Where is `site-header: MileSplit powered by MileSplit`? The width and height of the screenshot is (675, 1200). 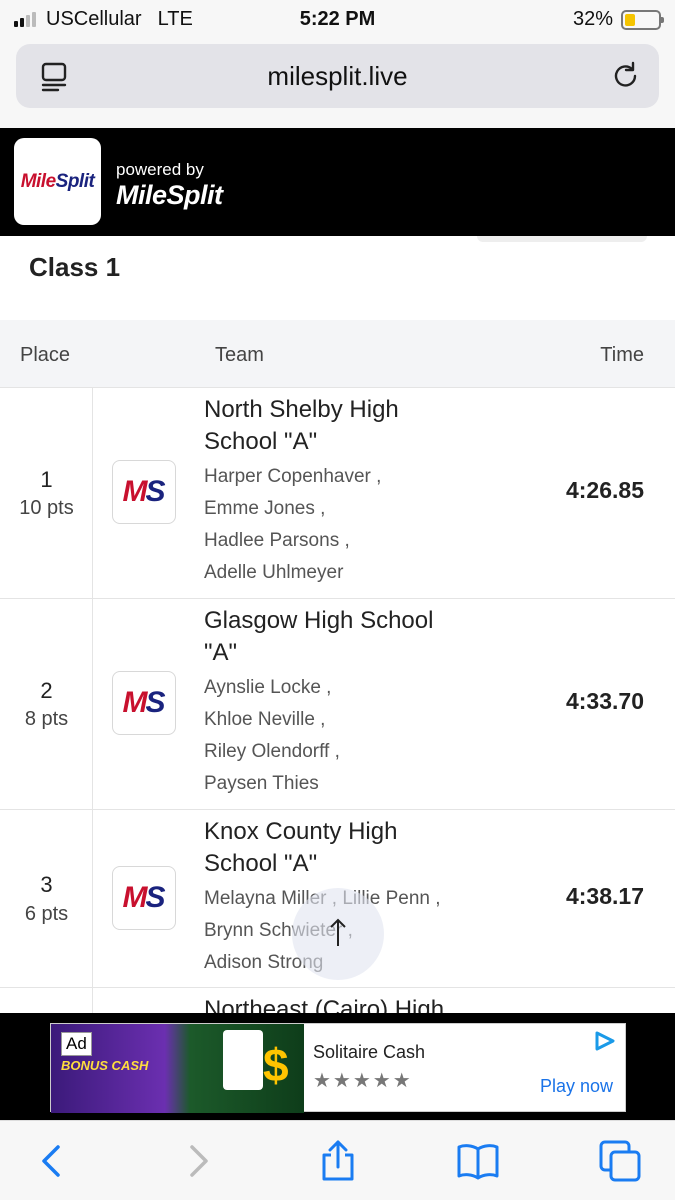 site-header: MileSplit powered by MileSplit is located at coordinates (337, 182).